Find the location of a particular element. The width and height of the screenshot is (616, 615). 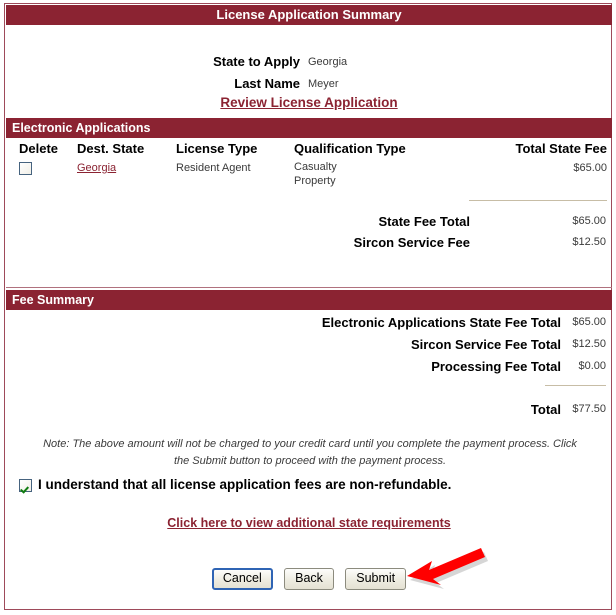

back-button: Back is located at coordinates (309, 579).